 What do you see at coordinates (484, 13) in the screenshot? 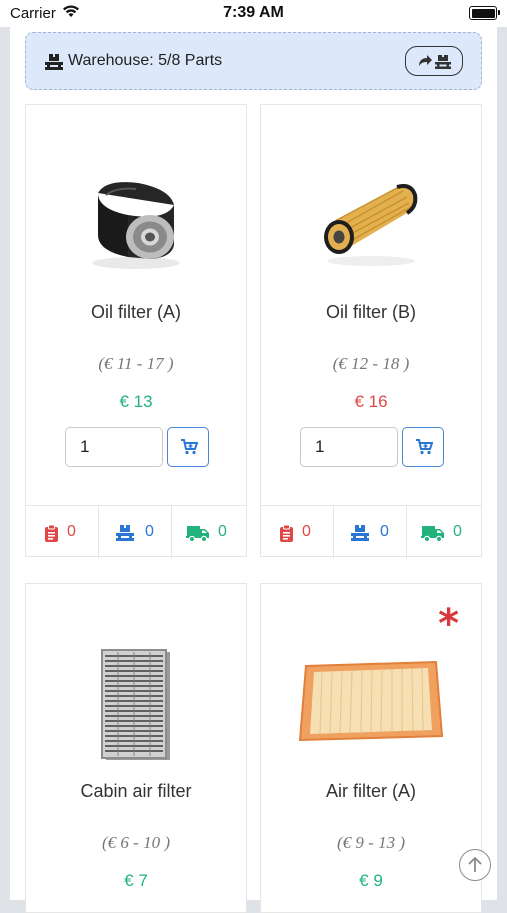
I see `battery-icon` at bounding box center [484, 13].